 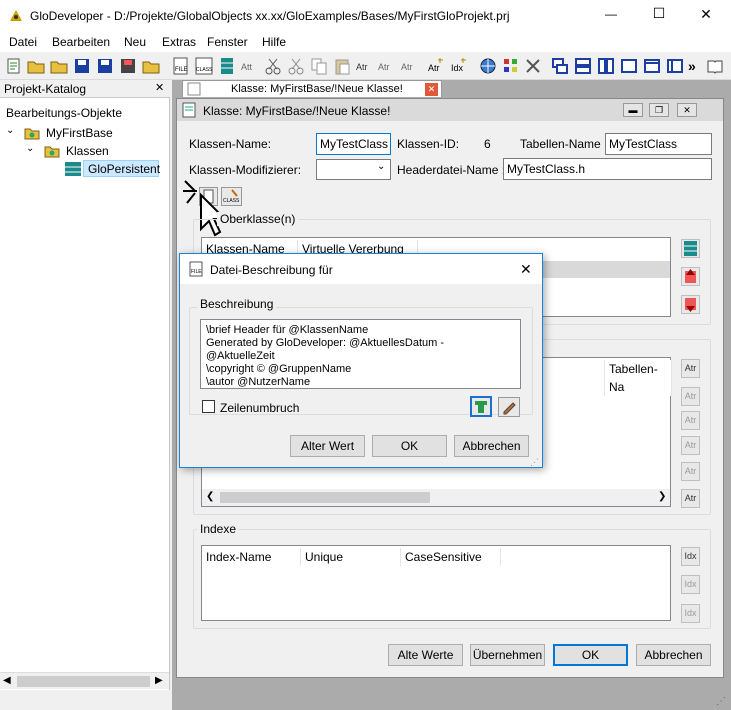 What do you see at coordinates (181, 66) in the screenshot?
I see `new-file-icon: FILE` at bounding box center [181, 66].